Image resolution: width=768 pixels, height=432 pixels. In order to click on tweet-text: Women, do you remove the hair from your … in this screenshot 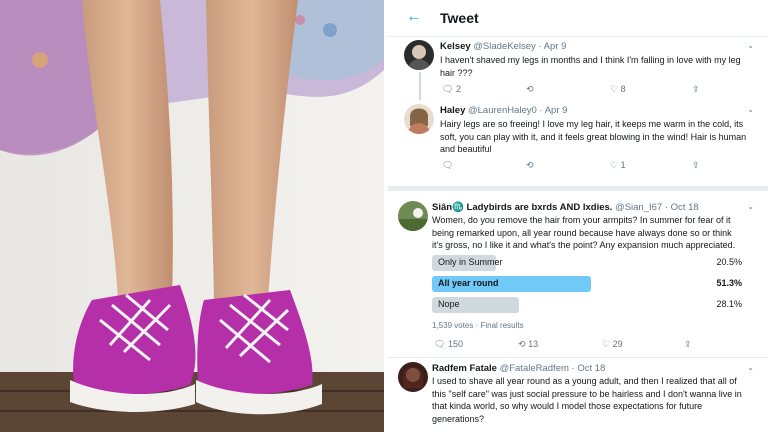, I will do `click(584, 232)`.